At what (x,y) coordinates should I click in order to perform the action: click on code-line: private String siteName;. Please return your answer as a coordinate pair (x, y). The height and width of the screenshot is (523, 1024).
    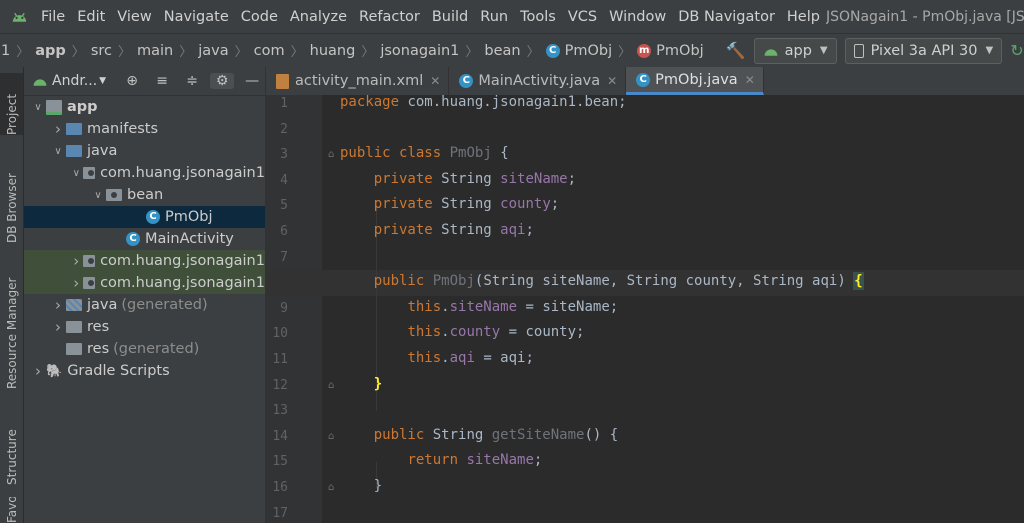
    Looking at the image, I should click on (458, 179).